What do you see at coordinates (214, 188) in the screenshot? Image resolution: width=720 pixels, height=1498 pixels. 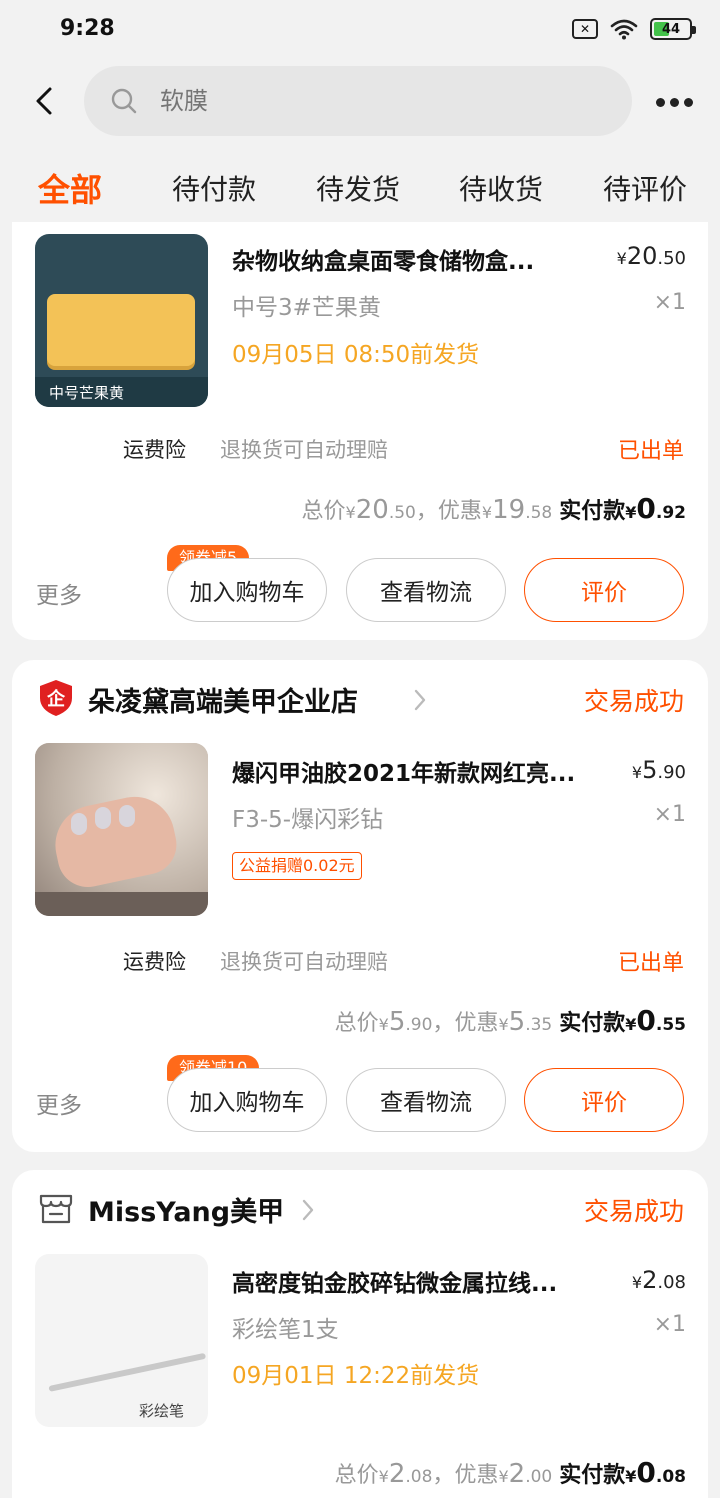 I see `tab-pending-payment: 待付款` at bounding box center [214, 188].